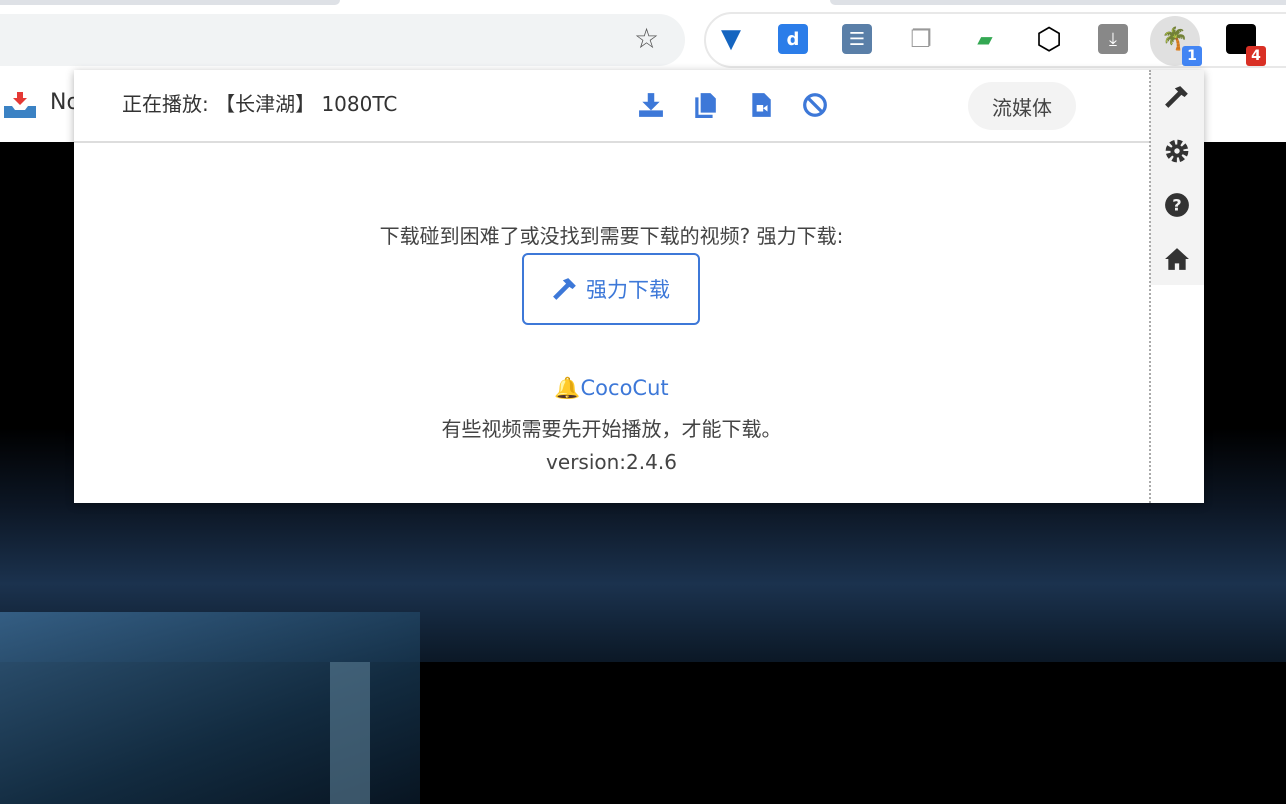 The image size is (1286, 804). I want to click on bell-icon: 🔔, so click(567, 388).